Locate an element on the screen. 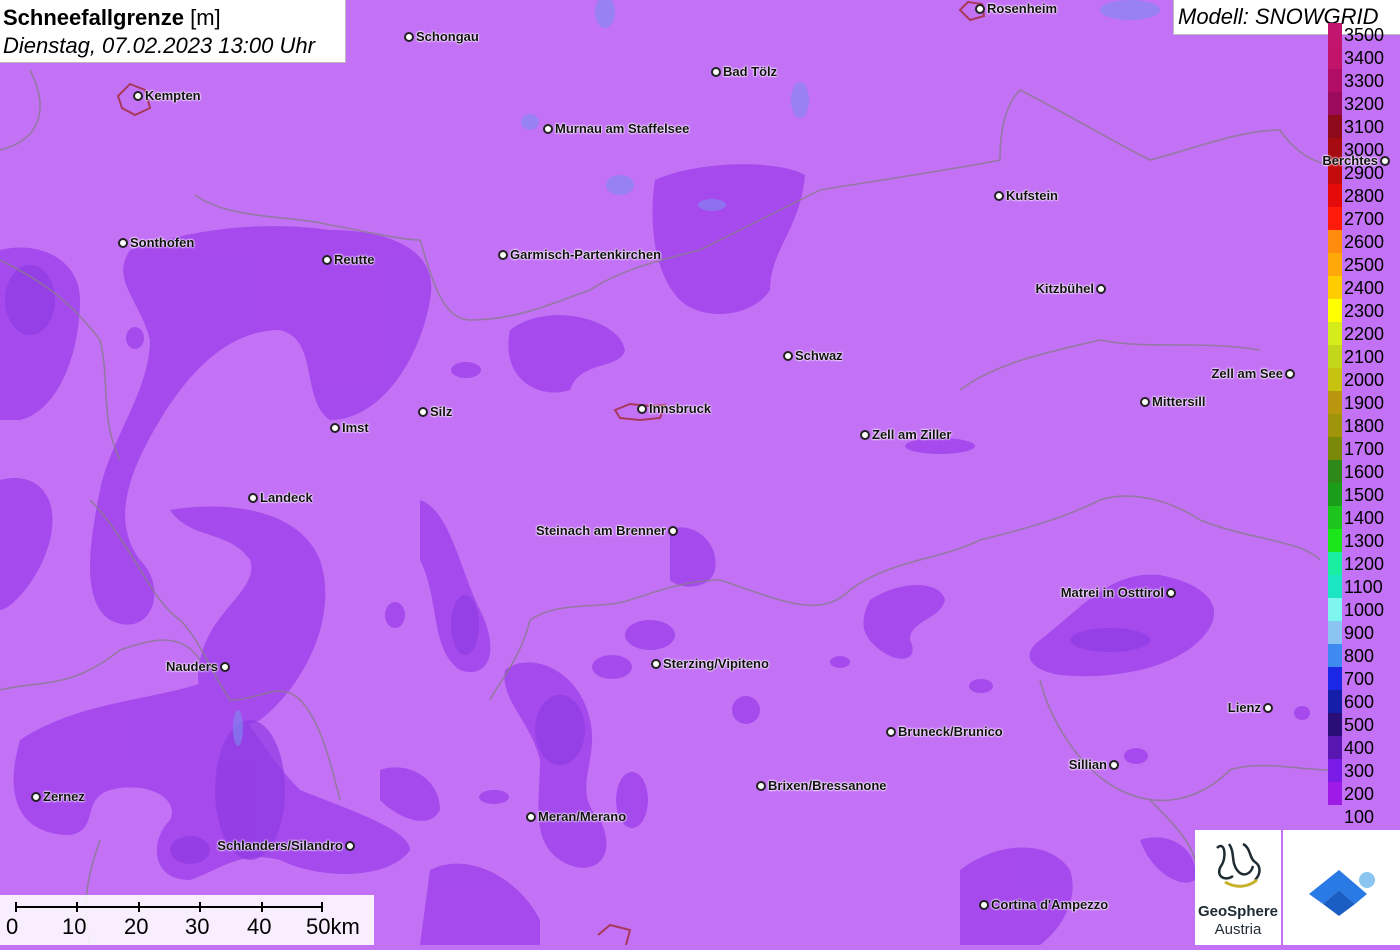 The height and width of the screenshot is (950, 1400). legend-entry: 500 is located at coordinates (1364, 724).